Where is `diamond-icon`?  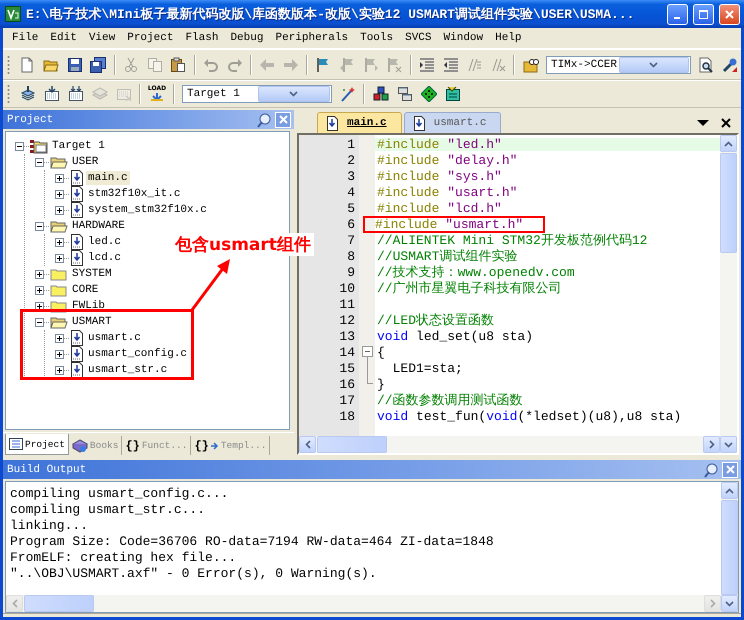
diamond-icon is located at coordinates (428, 94).